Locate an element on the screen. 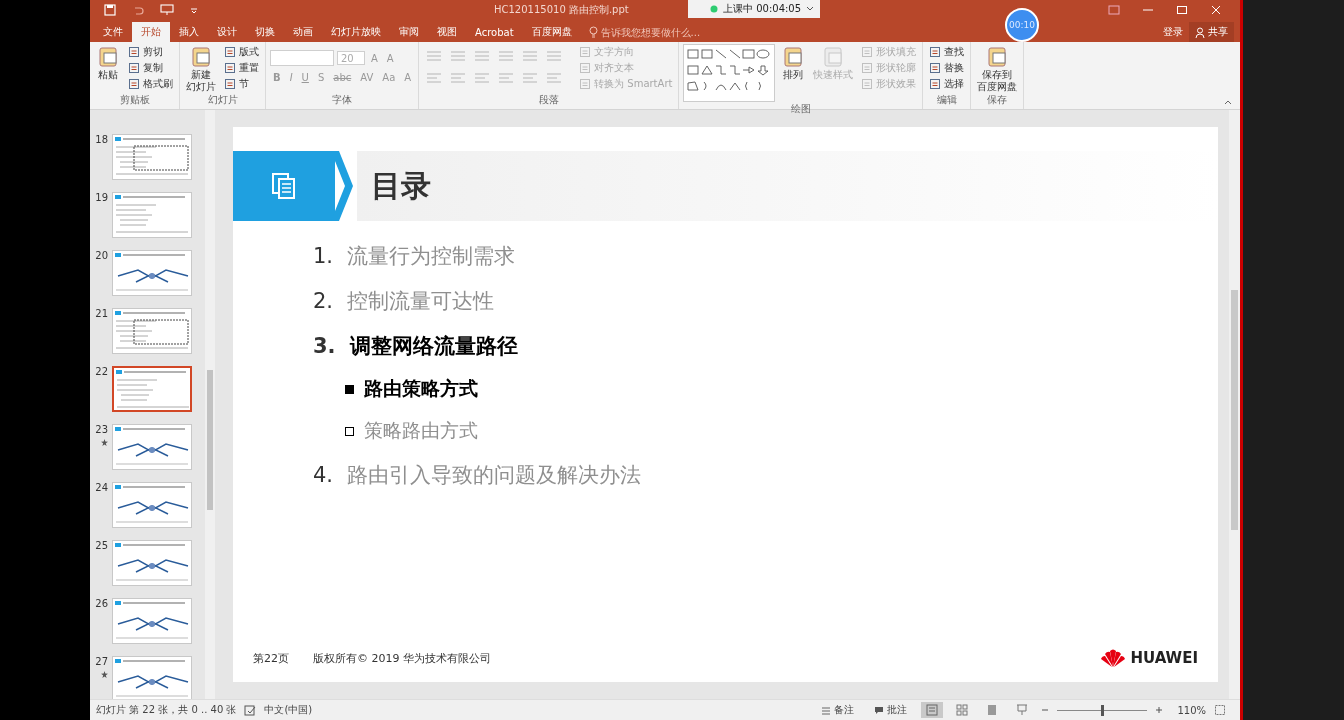 The width and height of the screenshot is (1344, 720). sign-in-link: 登录 is located at coordinates (1173, 32).